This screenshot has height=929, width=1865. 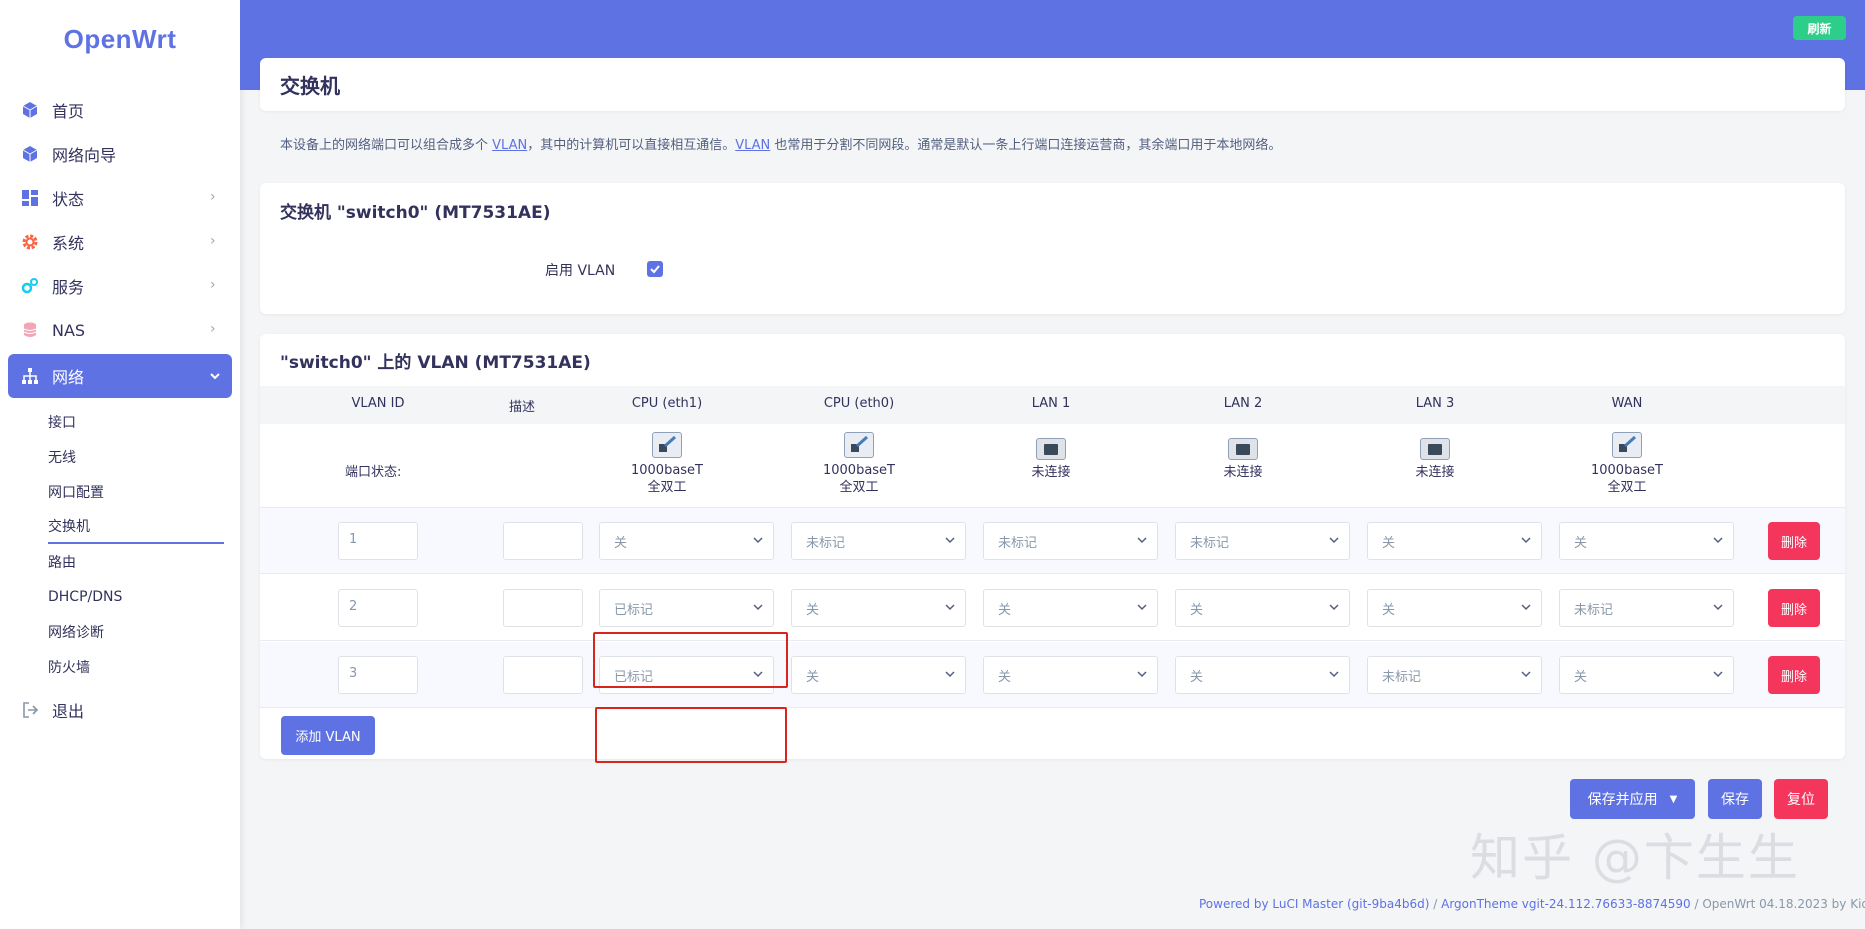 What do you see at coordinates (1314, 904) in the screenshot?
I see `footer-luci-link: Powered by LuCI Master (git-9ba4b6d)` at bounding box center [1314, 904].